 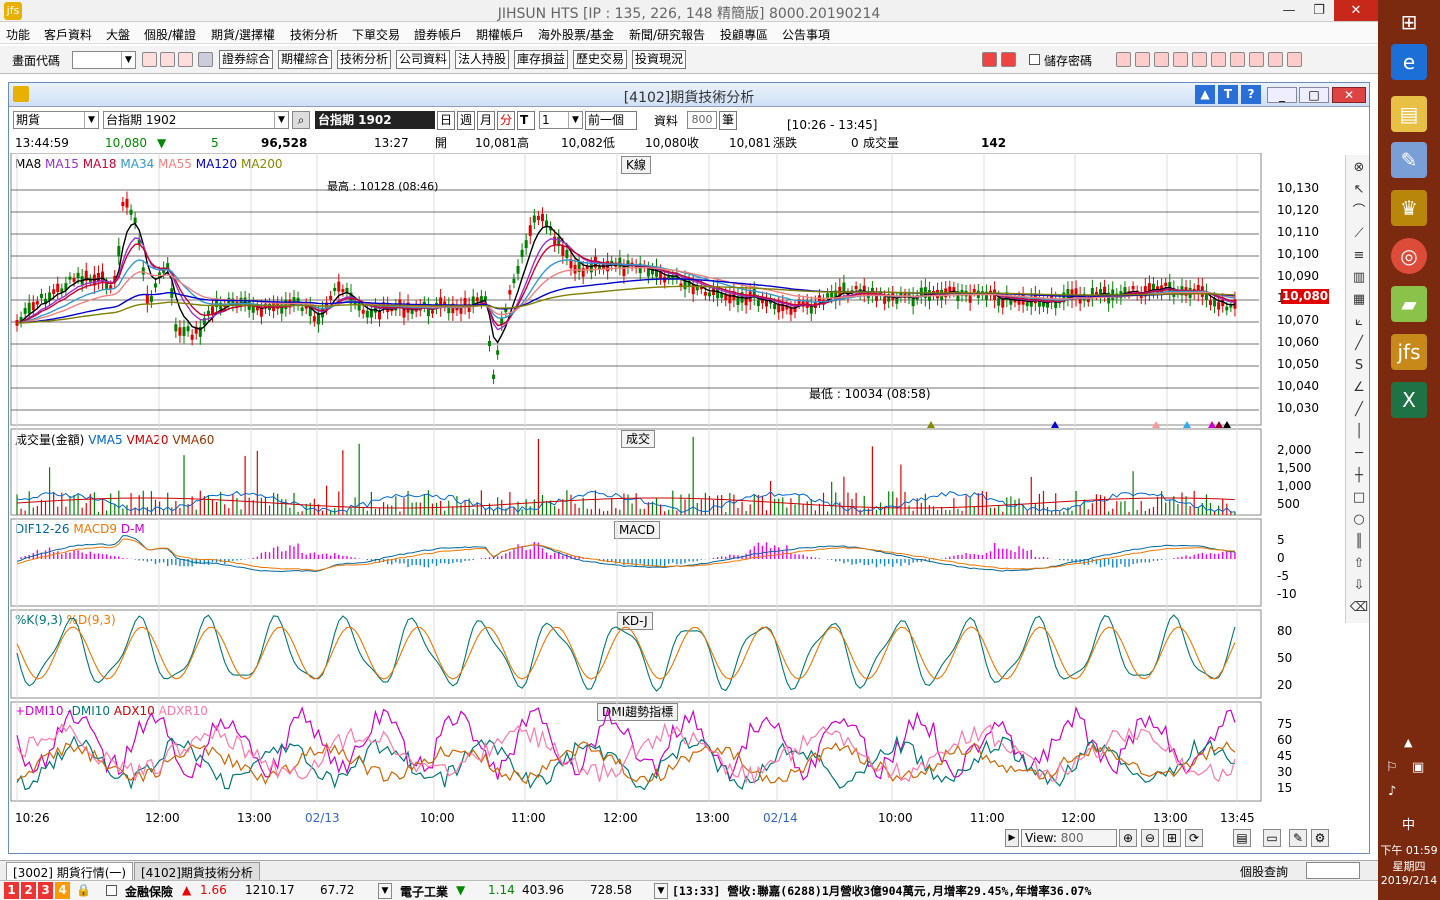 What do you see at coordinates (989, 59) in the screenshot?
I see `prev-arrow-icon` at bounding box center [989, 59].